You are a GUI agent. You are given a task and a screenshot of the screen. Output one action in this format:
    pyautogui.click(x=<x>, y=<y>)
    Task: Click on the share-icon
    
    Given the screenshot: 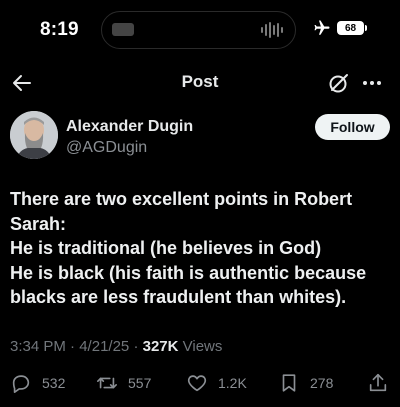 What is the action you would take?
    pyautogui.click(x=378, y=382)
    